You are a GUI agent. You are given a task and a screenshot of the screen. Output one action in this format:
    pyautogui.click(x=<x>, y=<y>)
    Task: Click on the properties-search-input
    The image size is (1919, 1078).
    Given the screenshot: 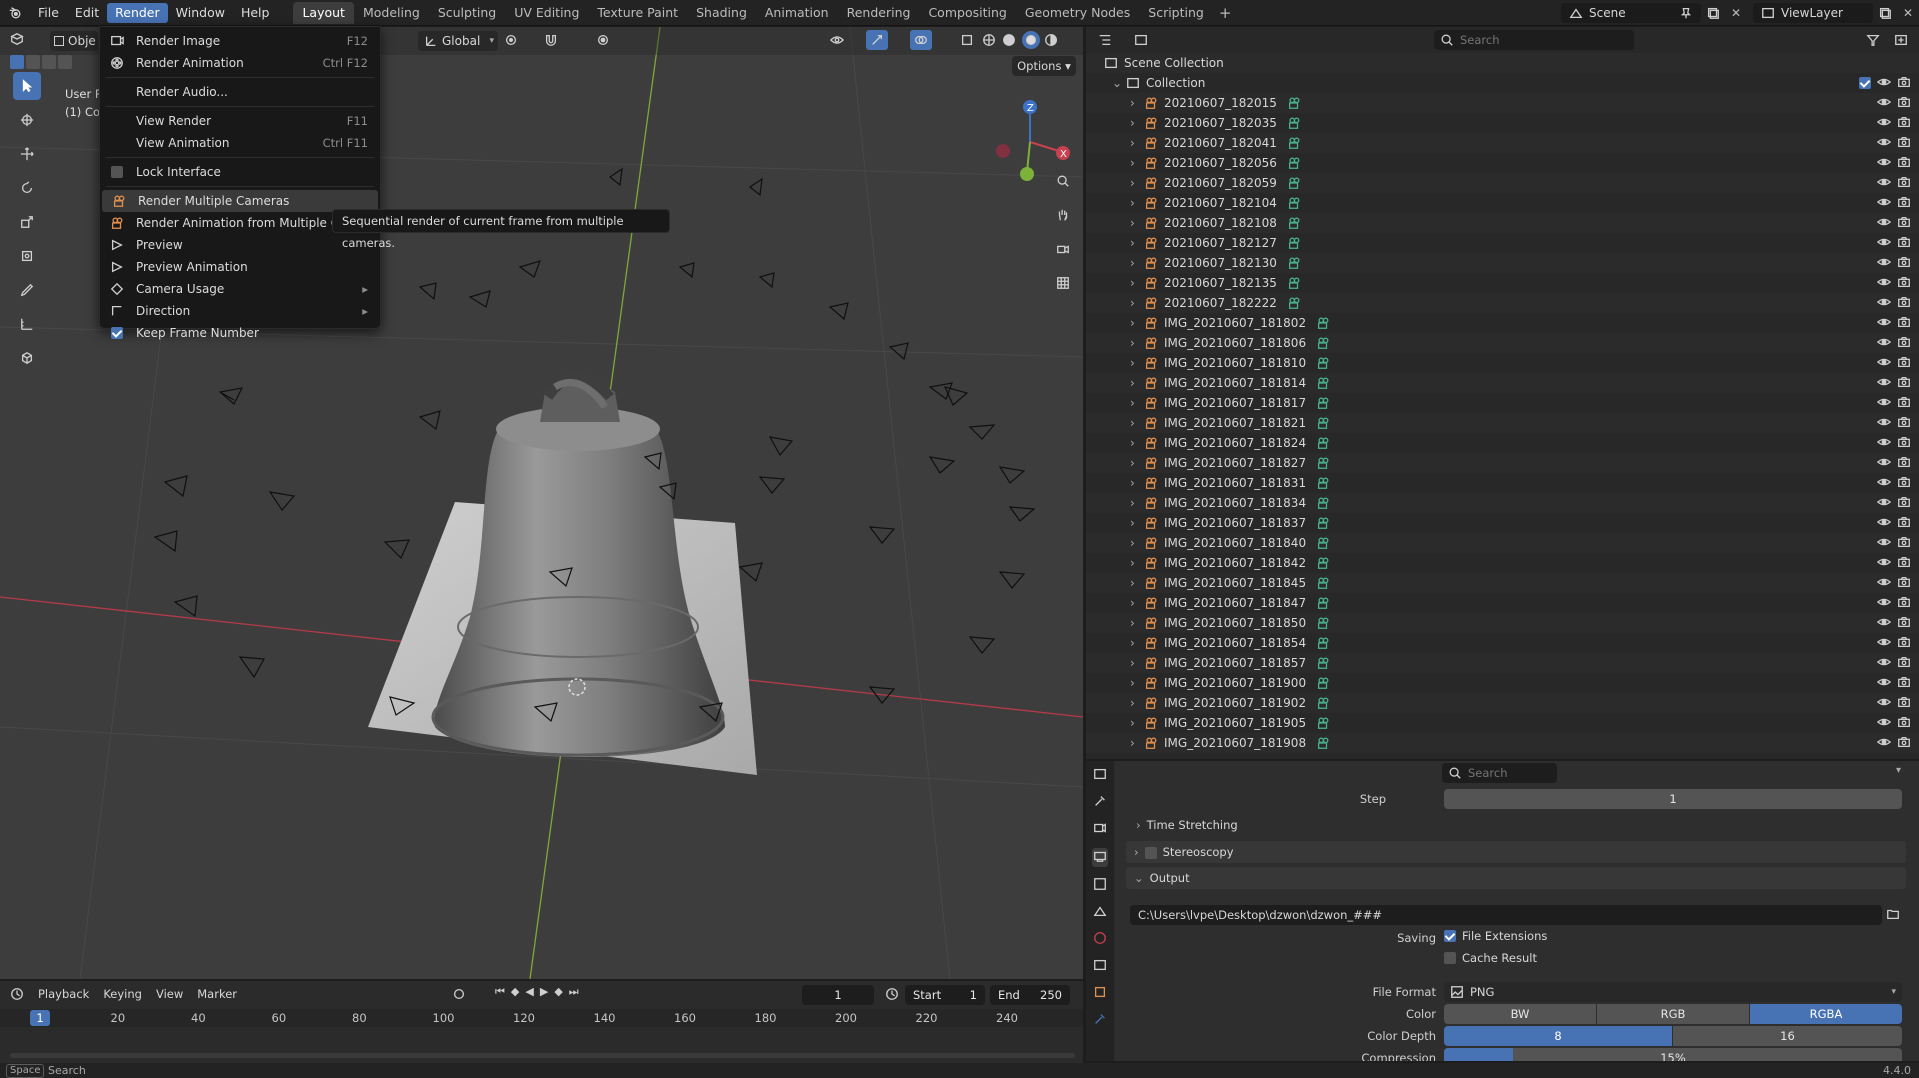 What is the action you would take?
    pyautogui.click(x=1508, y=773)
    